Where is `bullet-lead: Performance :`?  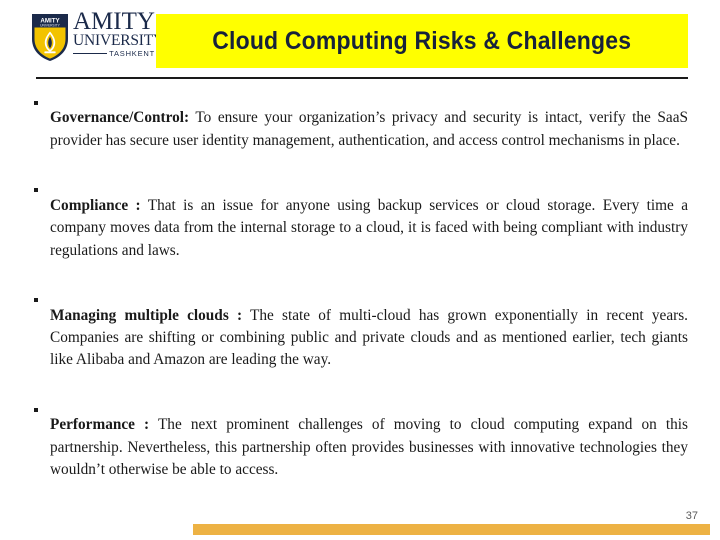 bullet-lead: Performance : is located at coordinates (100, 425).